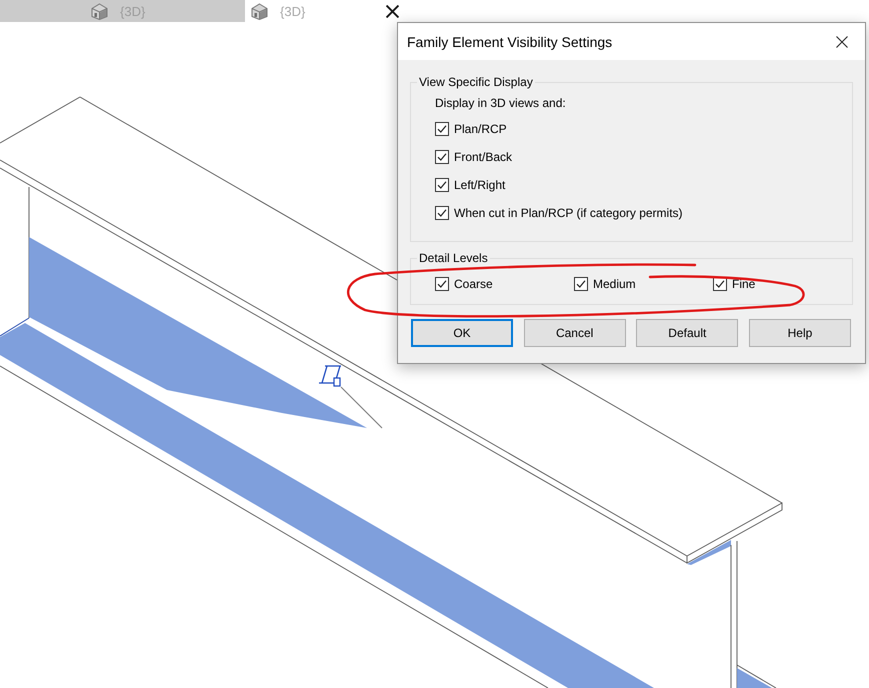 The height and width of the screenshot is (688, 869). What do you see at coordinates (330, 376) in the screenshot?
I see `work-plane-icon` at bounding box center [330, 376].